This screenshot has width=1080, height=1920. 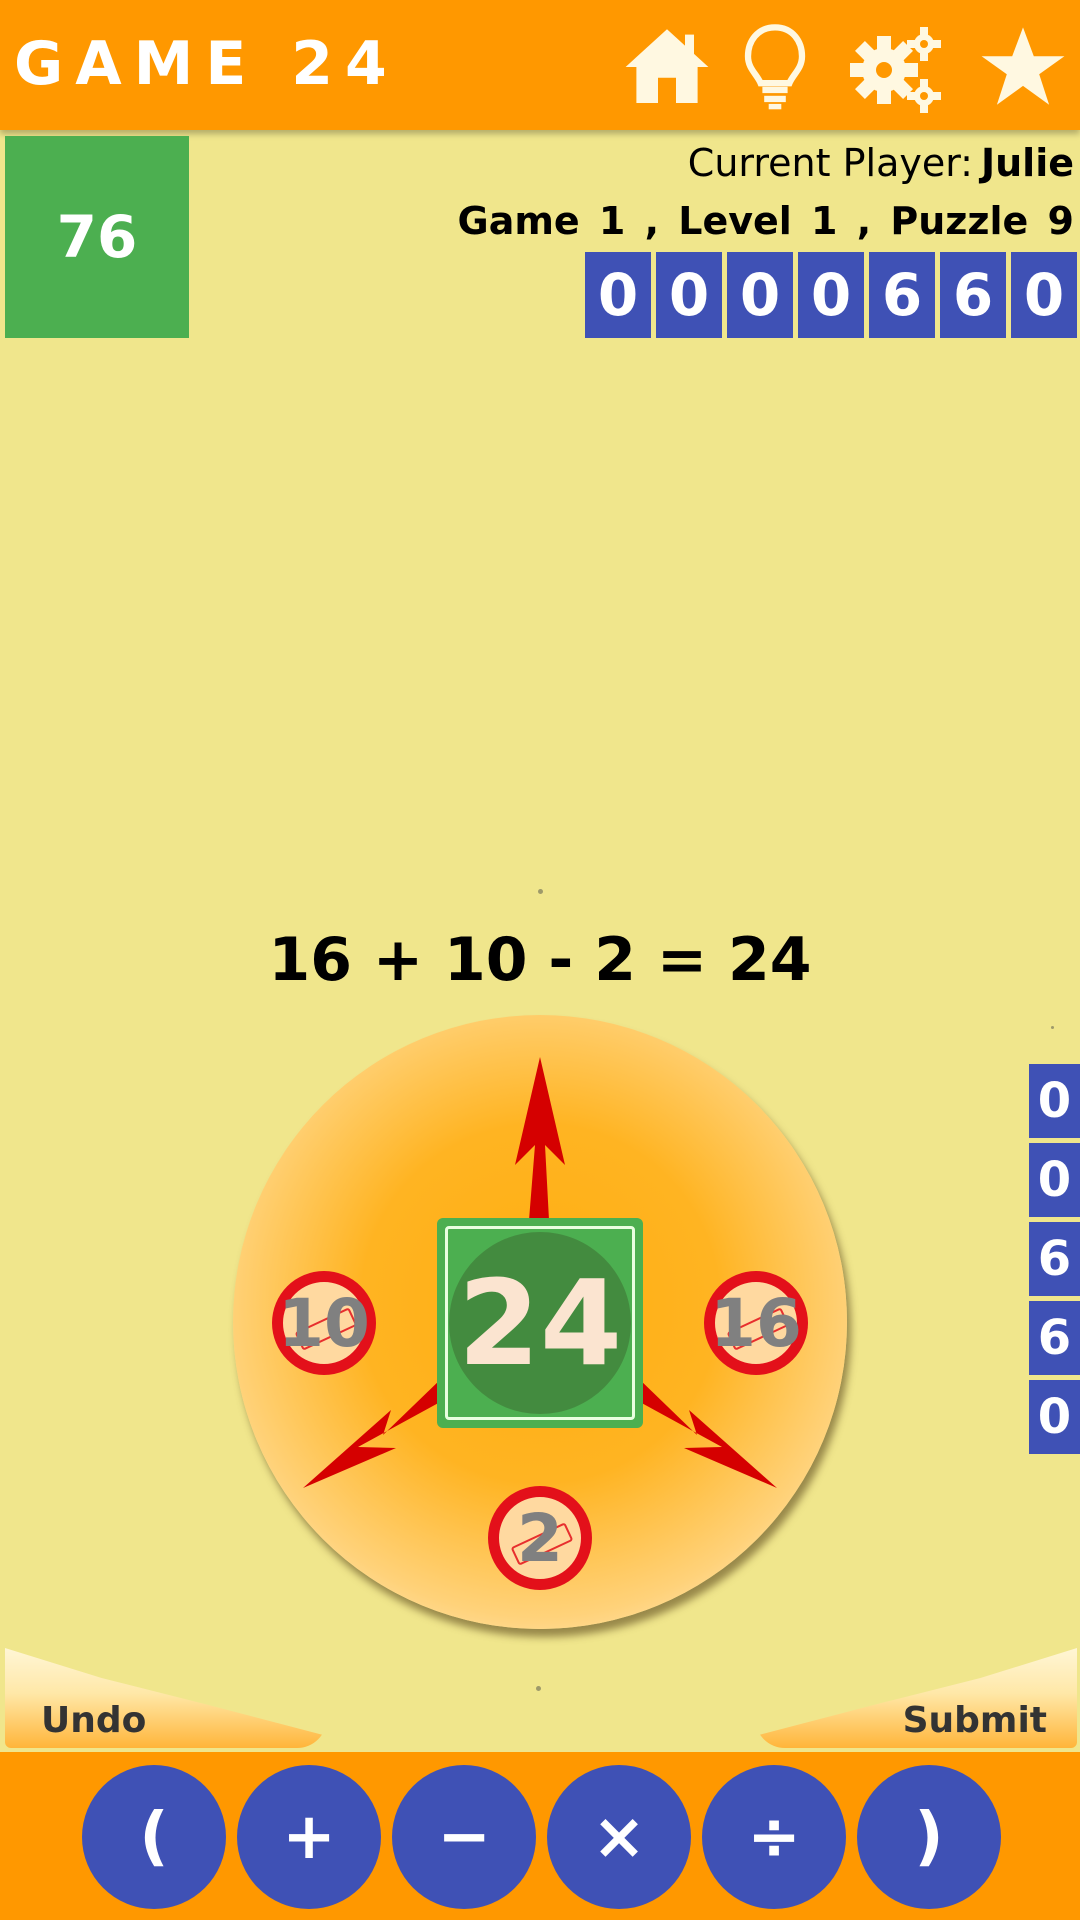 I want to click on equation-display: 16 + 10 - 2 = 24, so click(x=540, y=960).